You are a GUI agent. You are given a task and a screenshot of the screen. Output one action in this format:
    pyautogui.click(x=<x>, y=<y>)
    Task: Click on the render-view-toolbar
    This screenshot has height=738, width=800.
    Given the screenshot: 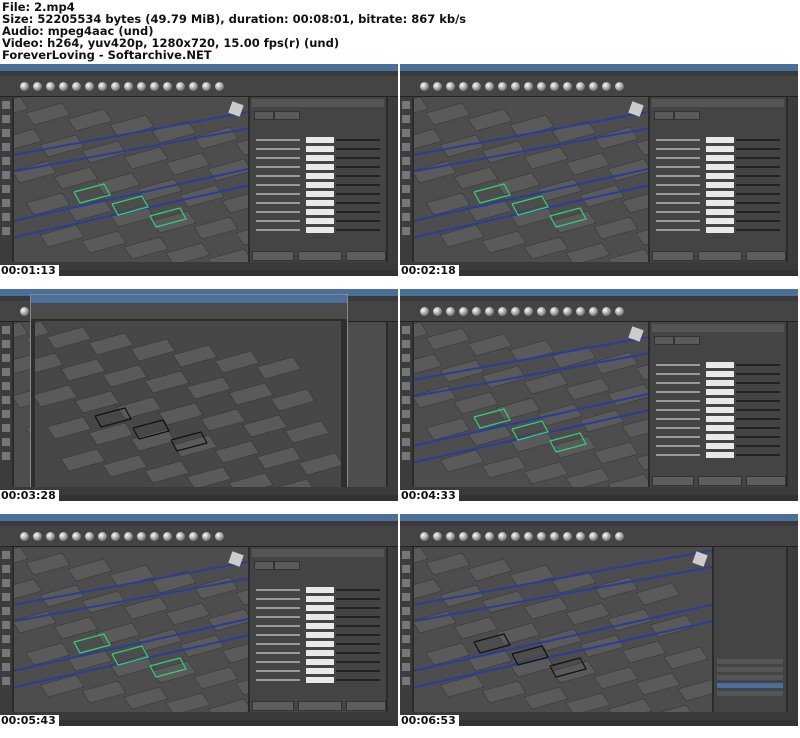 What is the action you would take?
    pyautogui.click(x=189, y=311)
    